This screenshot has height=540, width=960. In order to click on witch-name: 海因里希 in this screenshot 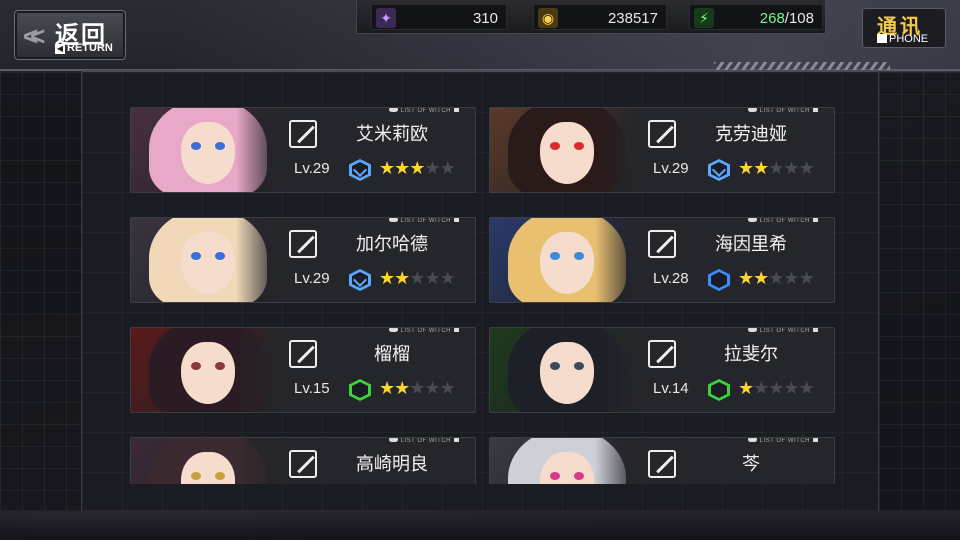, I will do `click(751, 244)`.